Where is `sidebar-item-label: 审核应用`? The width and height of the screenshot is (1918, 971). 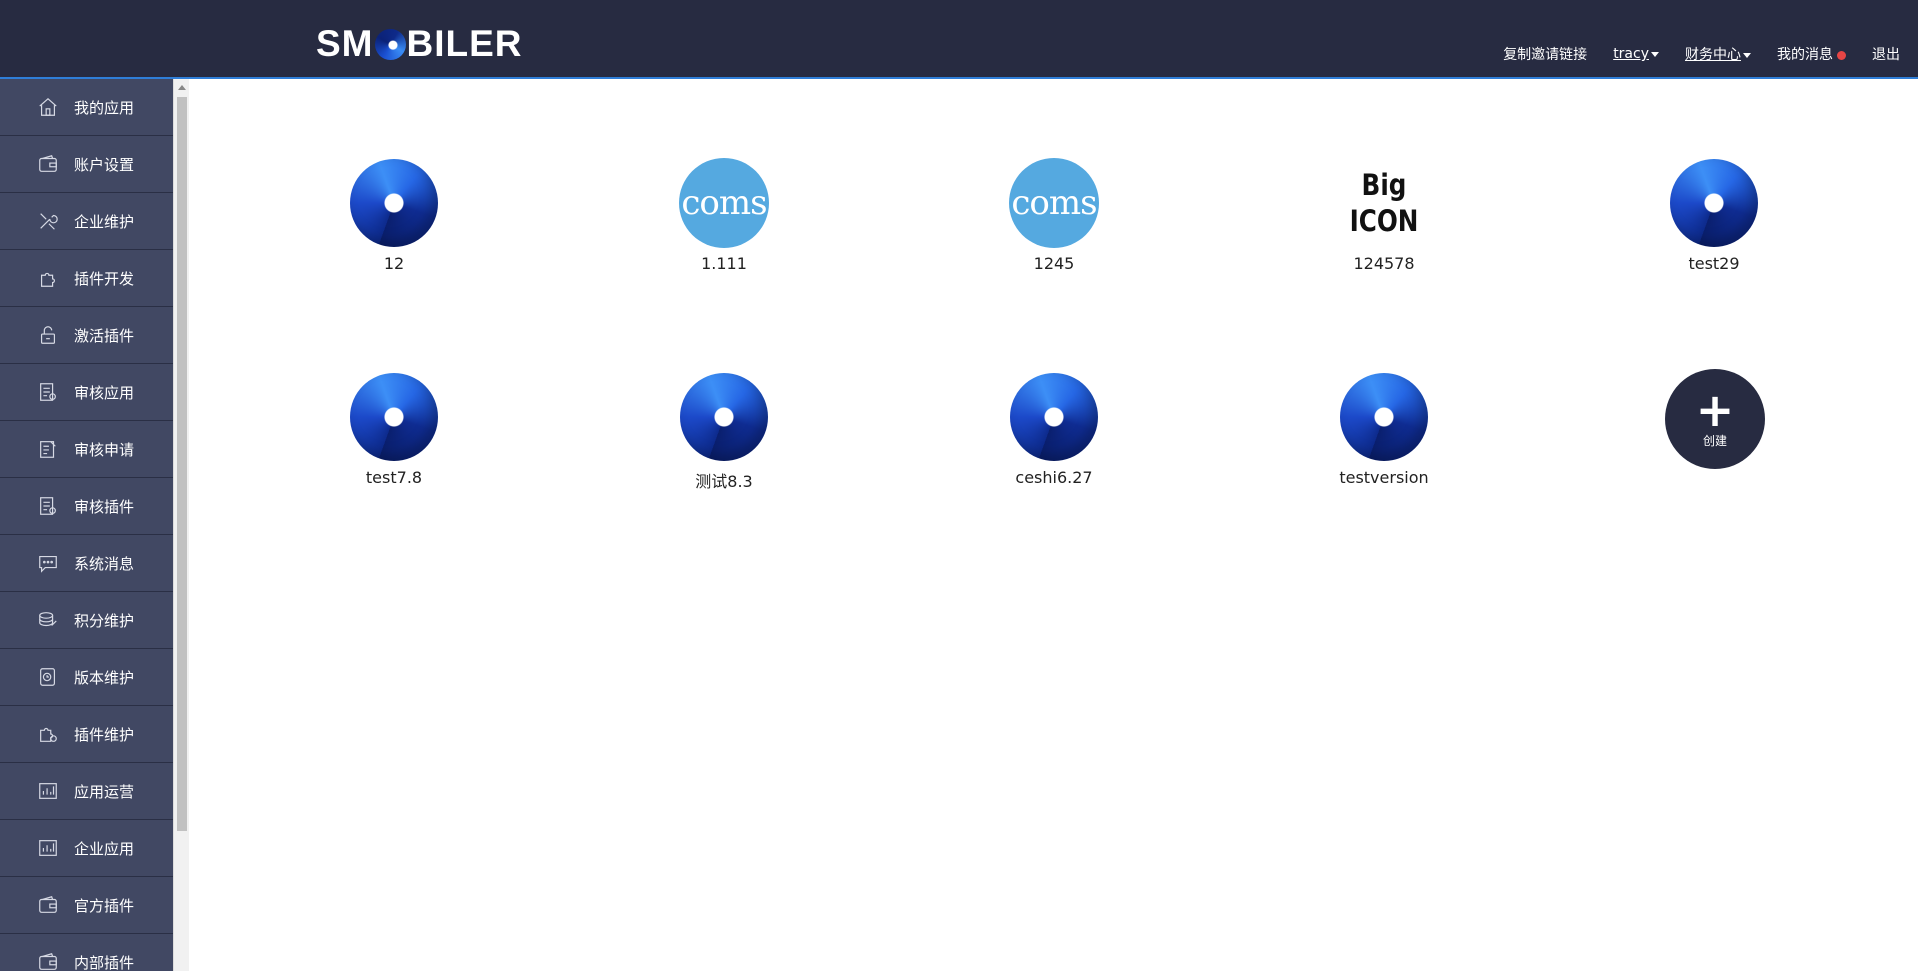 sidebar-item-label: 审核应用 is located at coordinates (104, 392).